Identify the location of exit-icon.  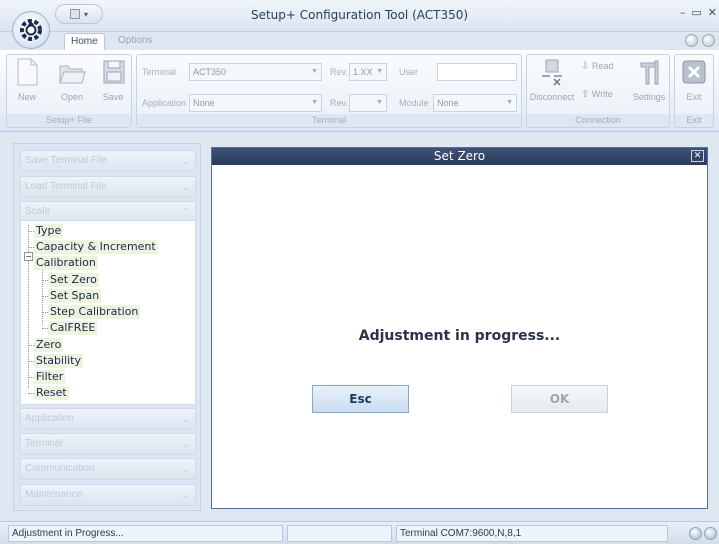
(694, 72).